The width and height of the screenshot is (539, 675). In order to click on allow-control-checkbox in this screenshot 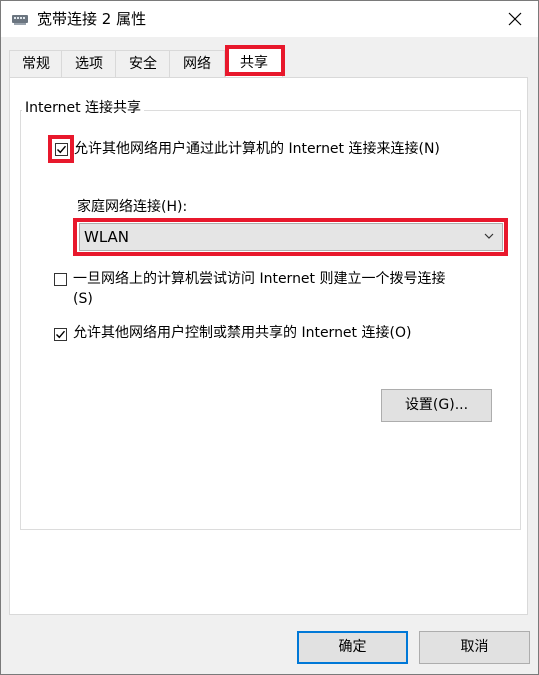, I will do `click(60, 334)`.